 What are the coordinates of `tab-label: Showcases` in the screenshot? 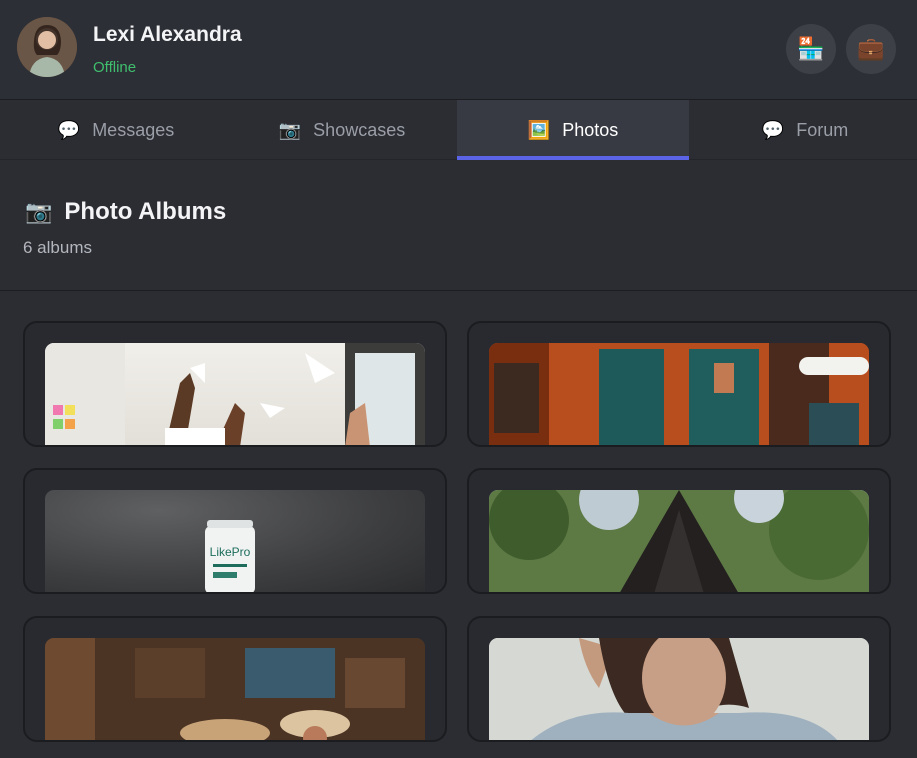 It's located at (359, 129).